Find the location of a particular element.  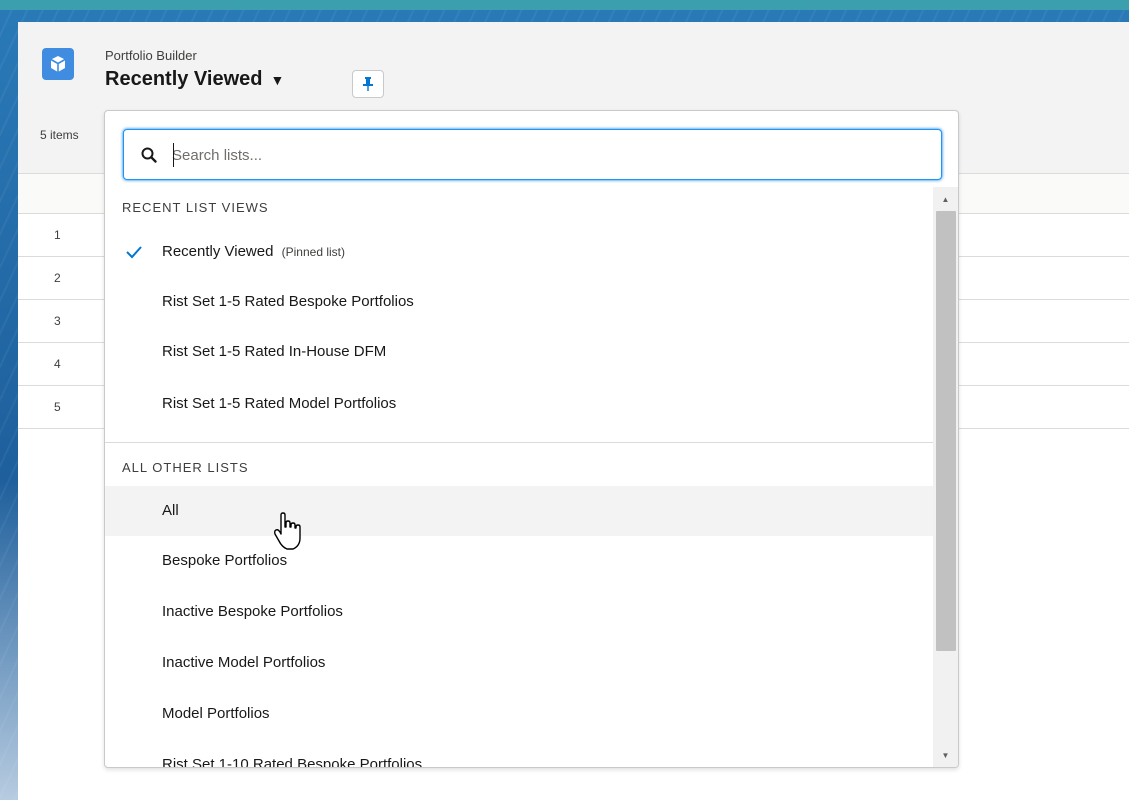

scroll-down-arrow-icon: ▼ is located at coordinates (945, 755).